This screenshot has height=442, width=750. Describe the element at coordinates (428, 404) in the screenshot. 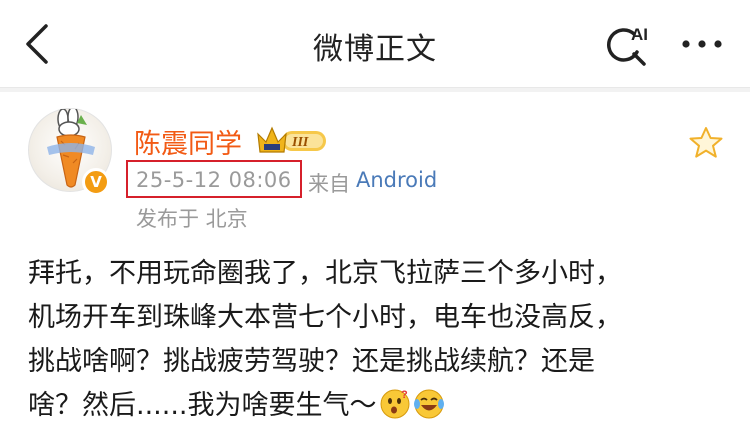

I see `crying-laughing-emoji-icon` at that location.